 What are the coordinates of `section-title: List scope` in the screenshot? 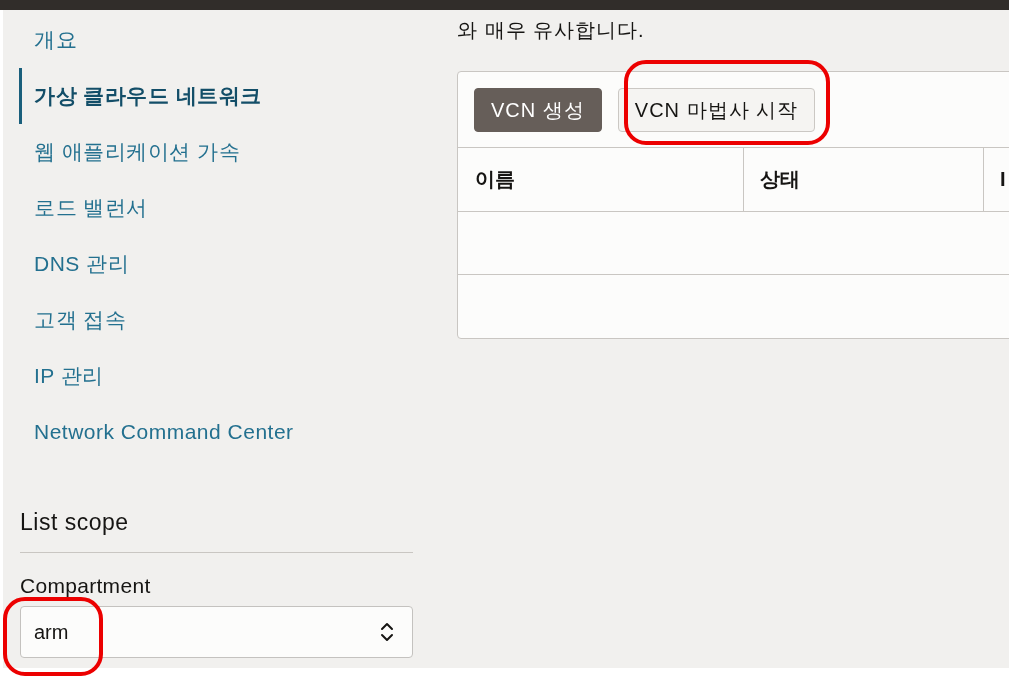 It's located at (74, 522).